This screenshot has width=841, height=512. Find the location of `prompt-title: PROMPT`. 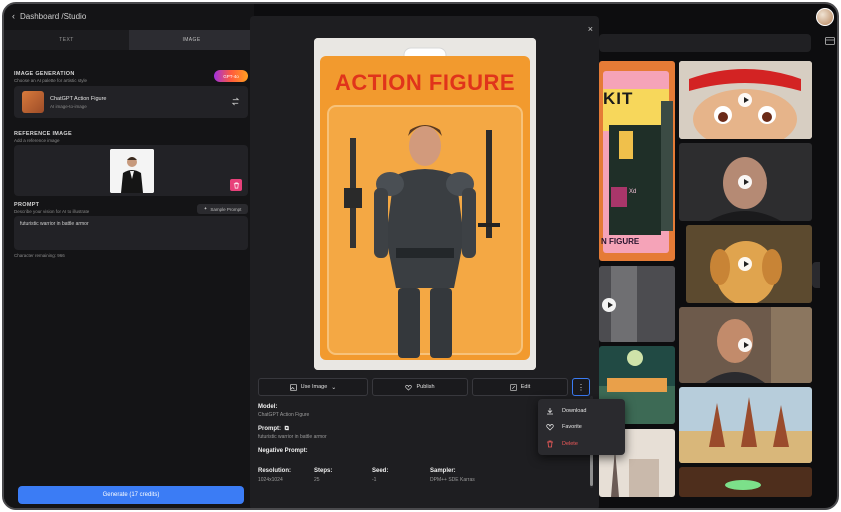

prompt-title: PROMPT is located at coordinates (27, 205).